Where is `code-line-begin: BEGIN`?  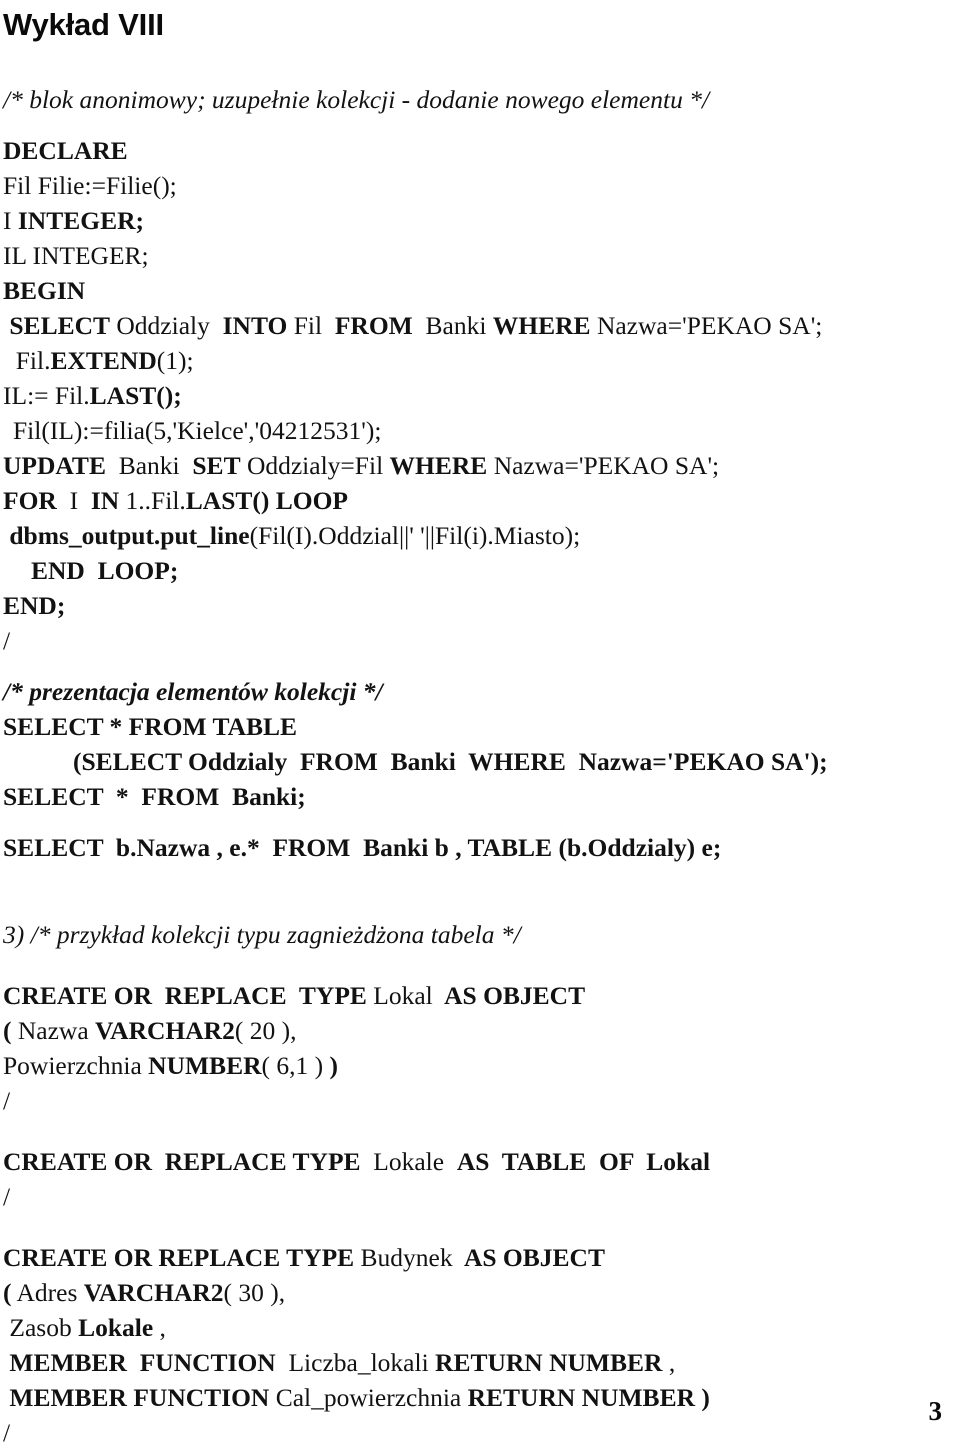 code-line-begin: BEGIN is located at coordinates (44, 290).